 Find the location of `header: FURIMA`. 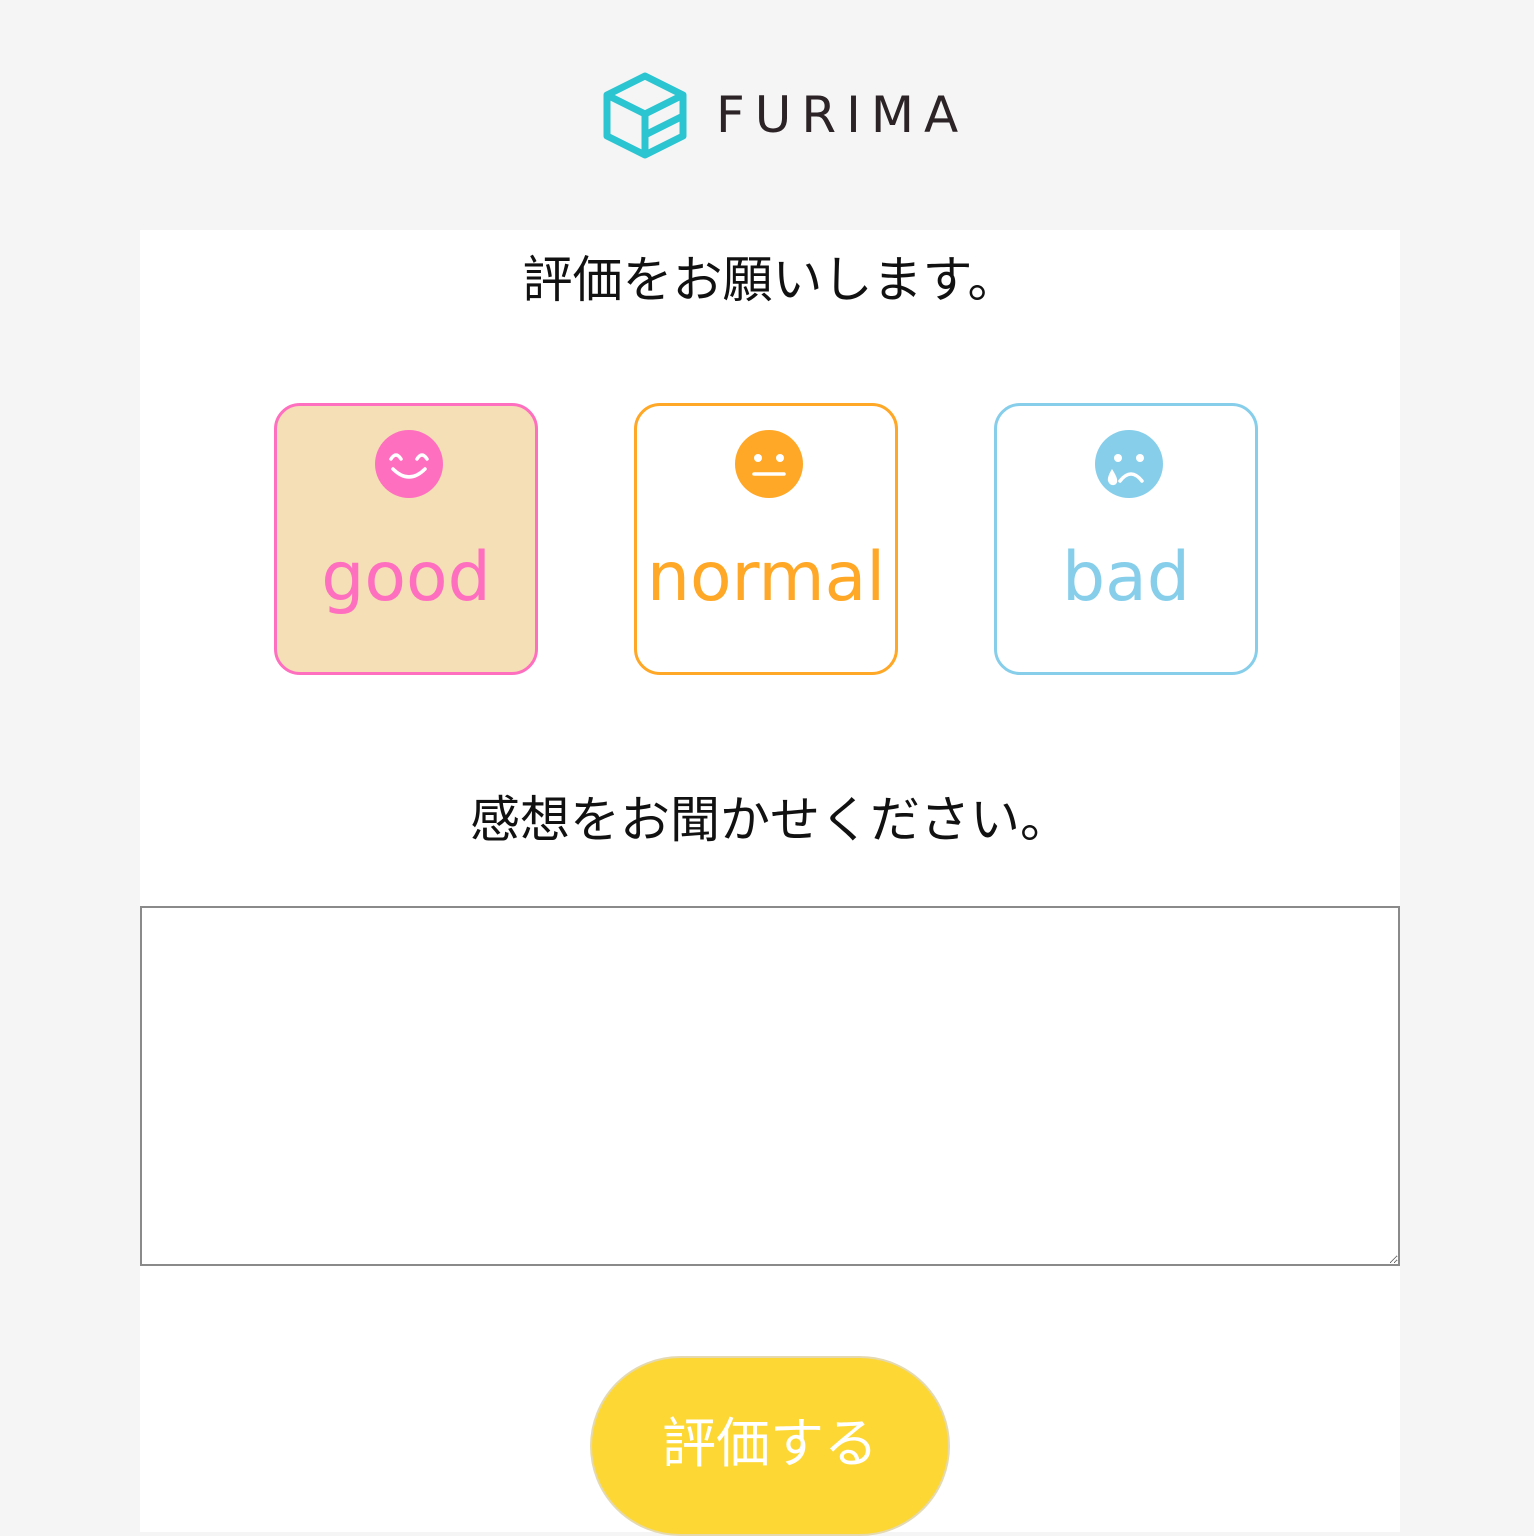

header: FURIMA is located at coordinates (767, 115).